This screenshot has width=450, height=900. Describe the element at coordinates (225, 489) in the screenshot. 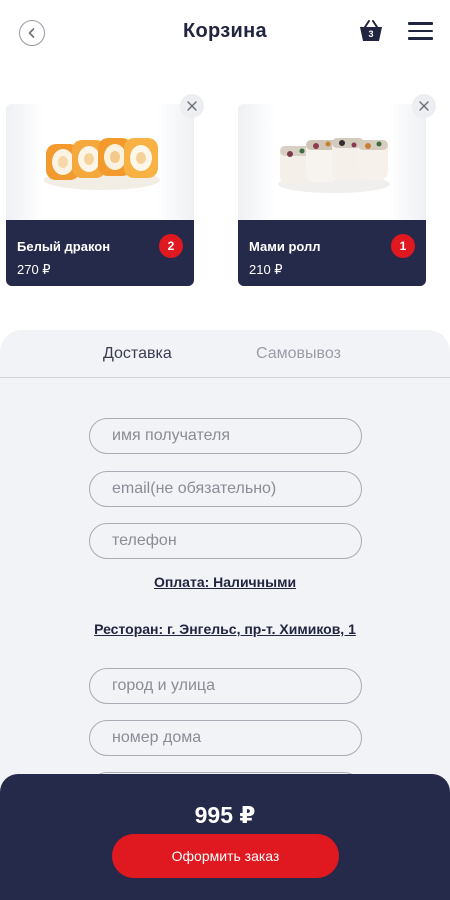

I see `email-input` at that location.